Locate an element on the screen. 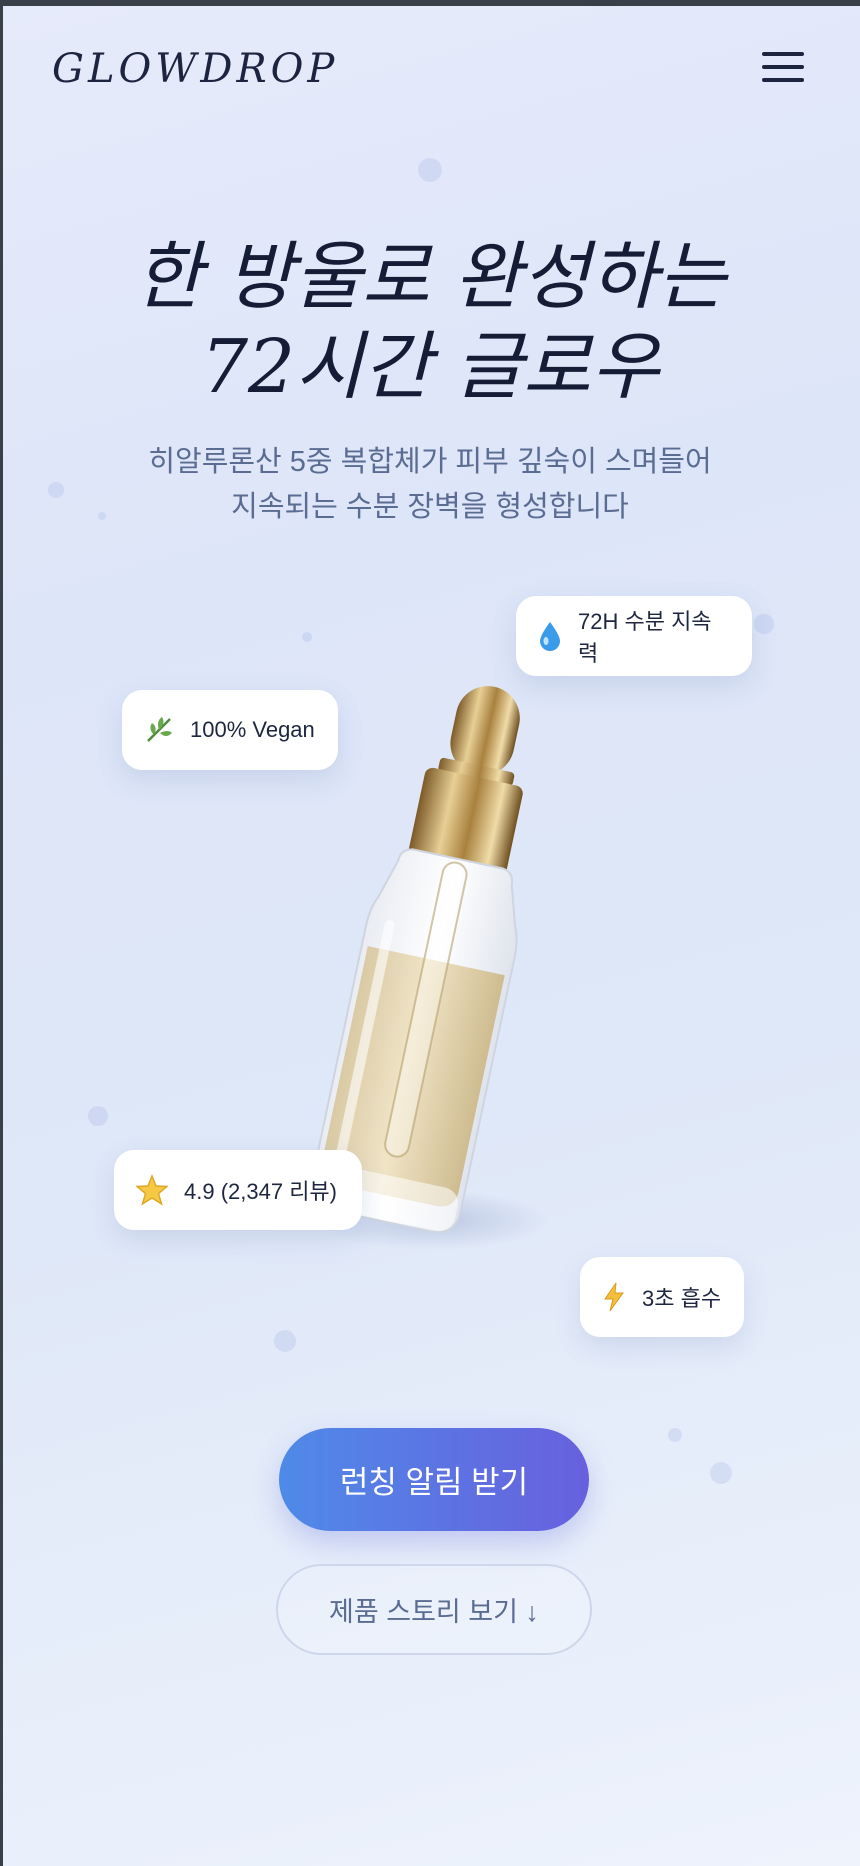  star-icon is located at coordinates (152, 1190).